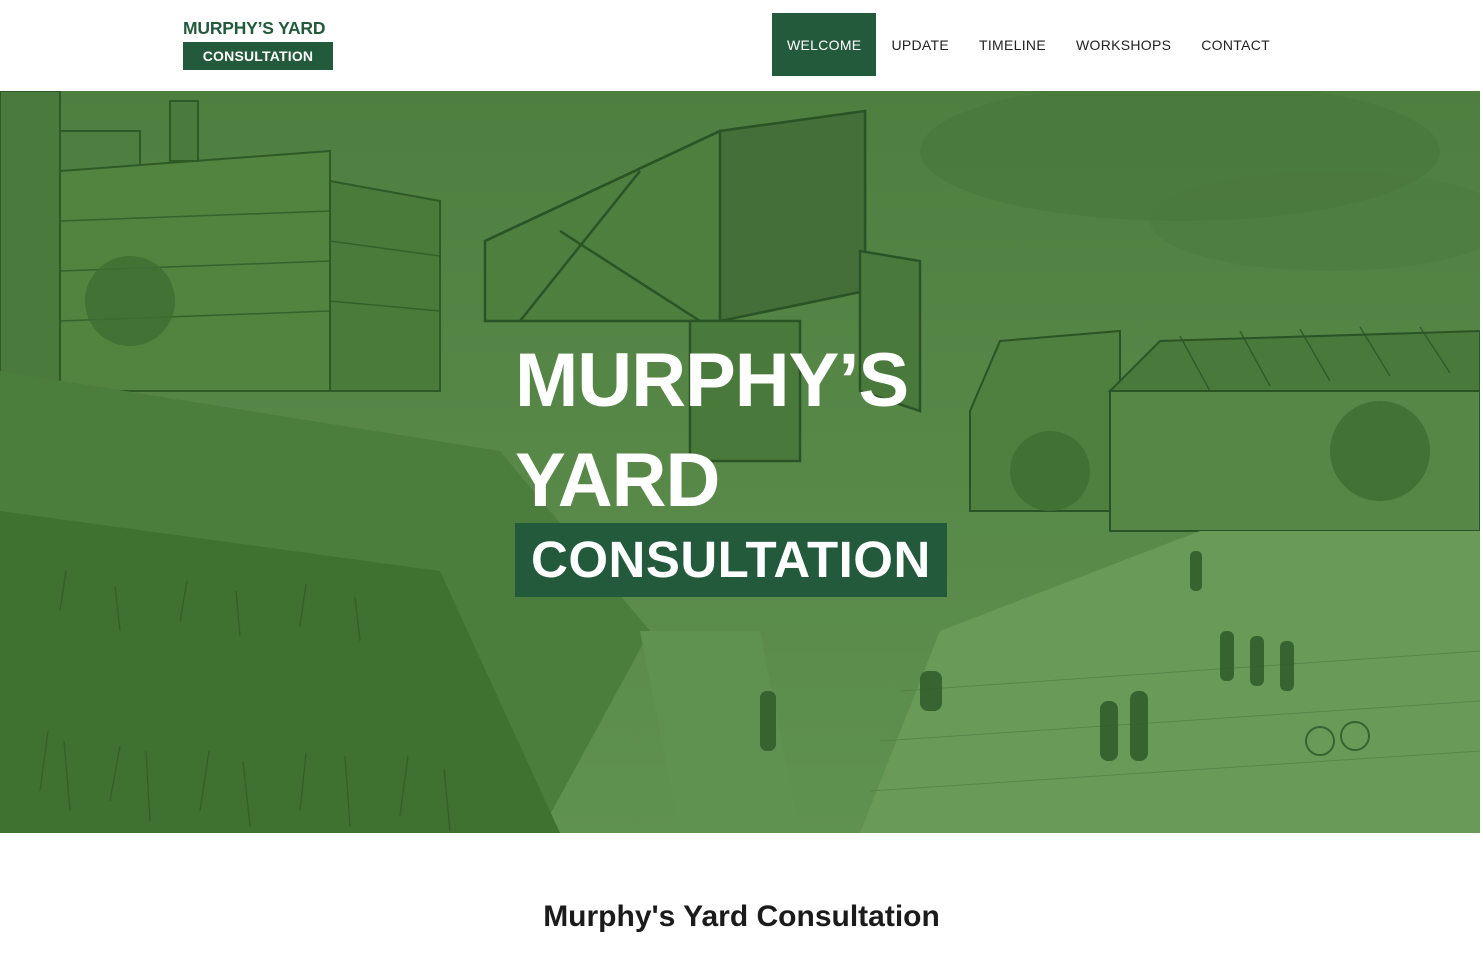 The height and width of the screenshot is (969, 1483). Describe the element at coordinates (731, 464) in the screenshot. I see `hero-title: MURPHY’S YARD CONSULTATION` at that location.